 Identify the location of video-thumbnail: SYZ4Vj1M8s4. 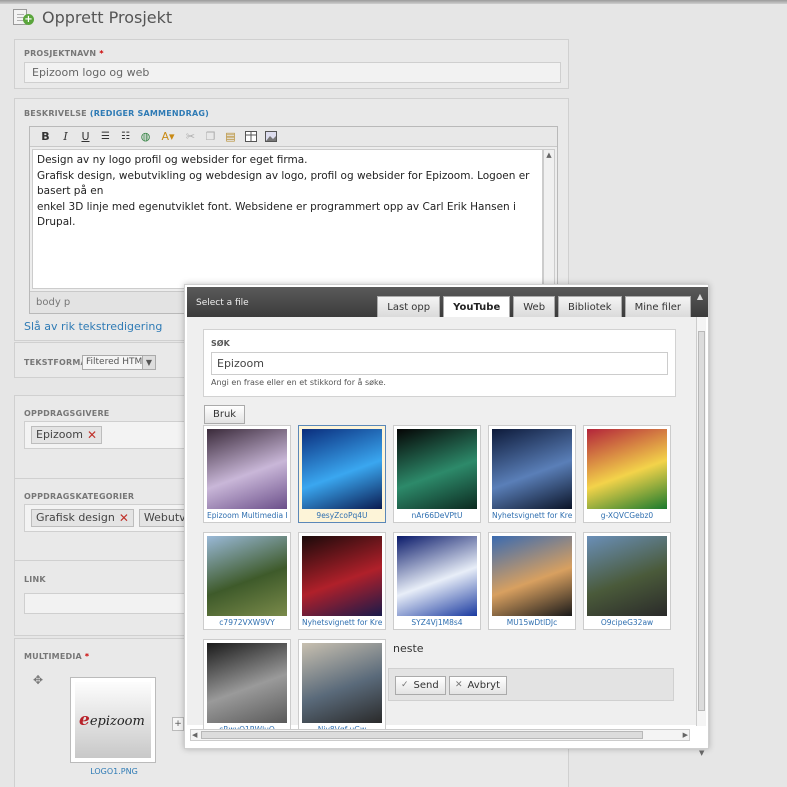
(437, 581).